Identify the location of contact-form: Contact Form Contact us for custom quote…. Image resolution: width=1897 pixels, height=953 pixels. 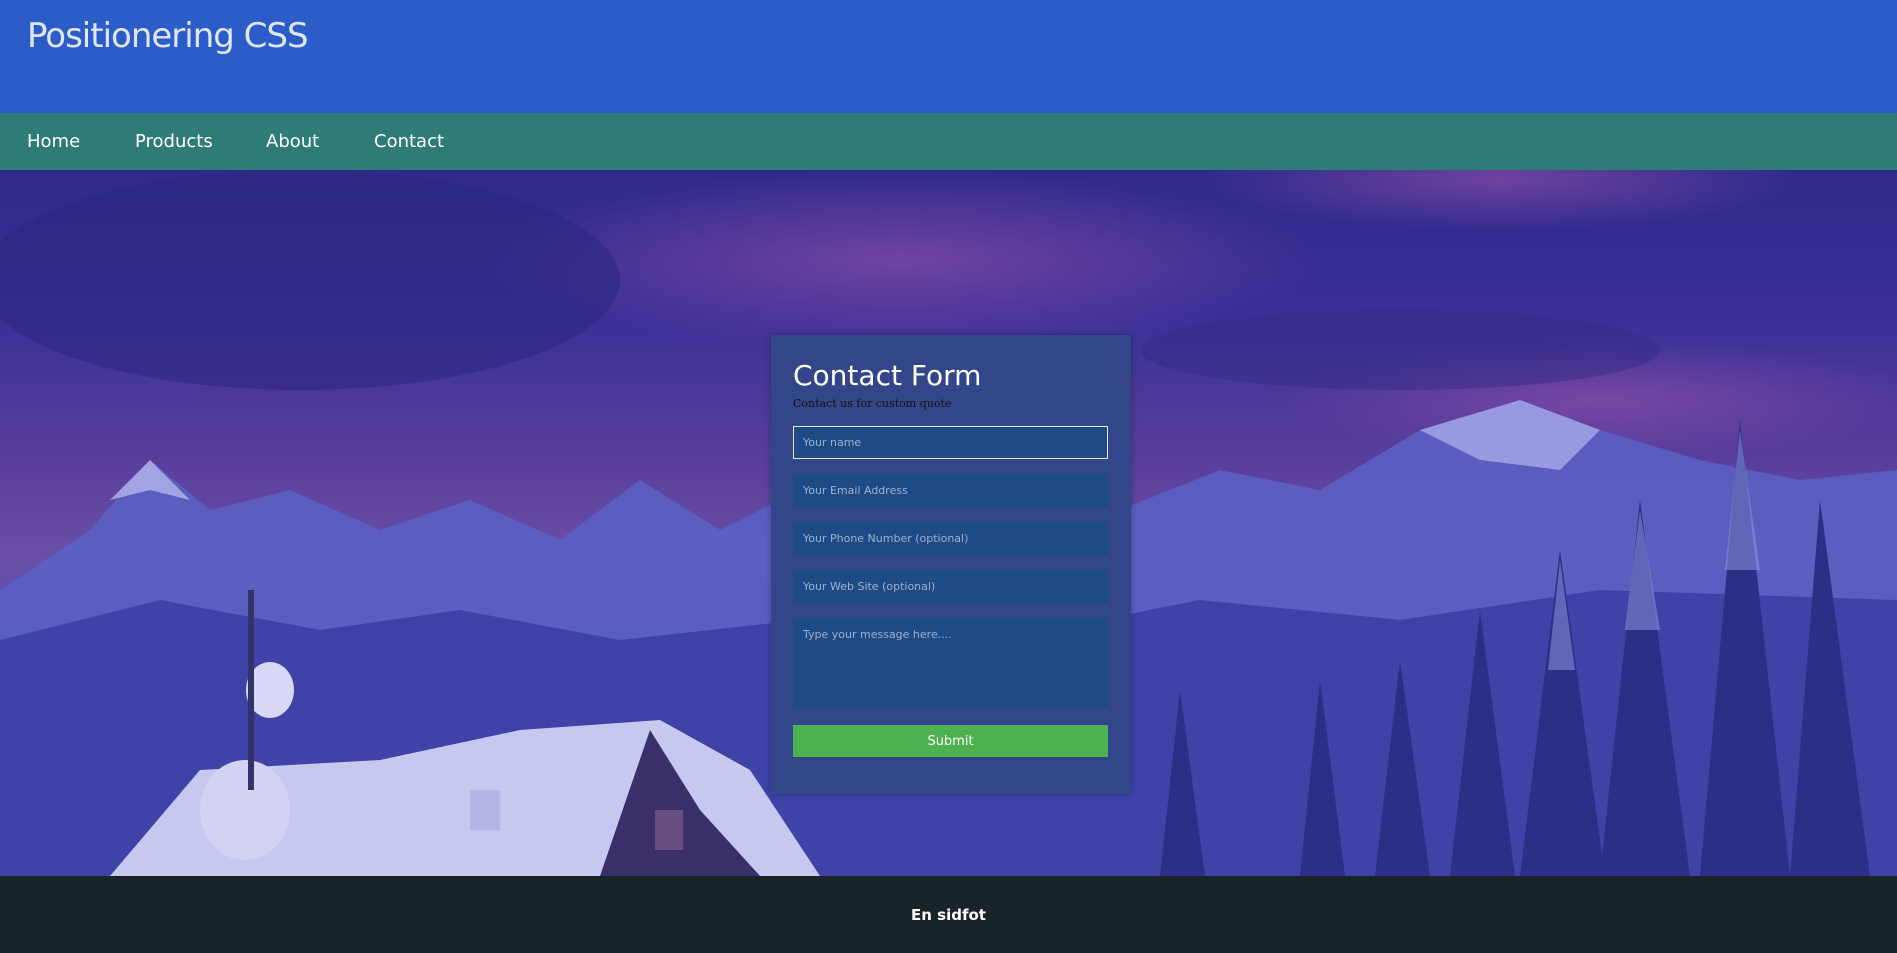
(951, 564).